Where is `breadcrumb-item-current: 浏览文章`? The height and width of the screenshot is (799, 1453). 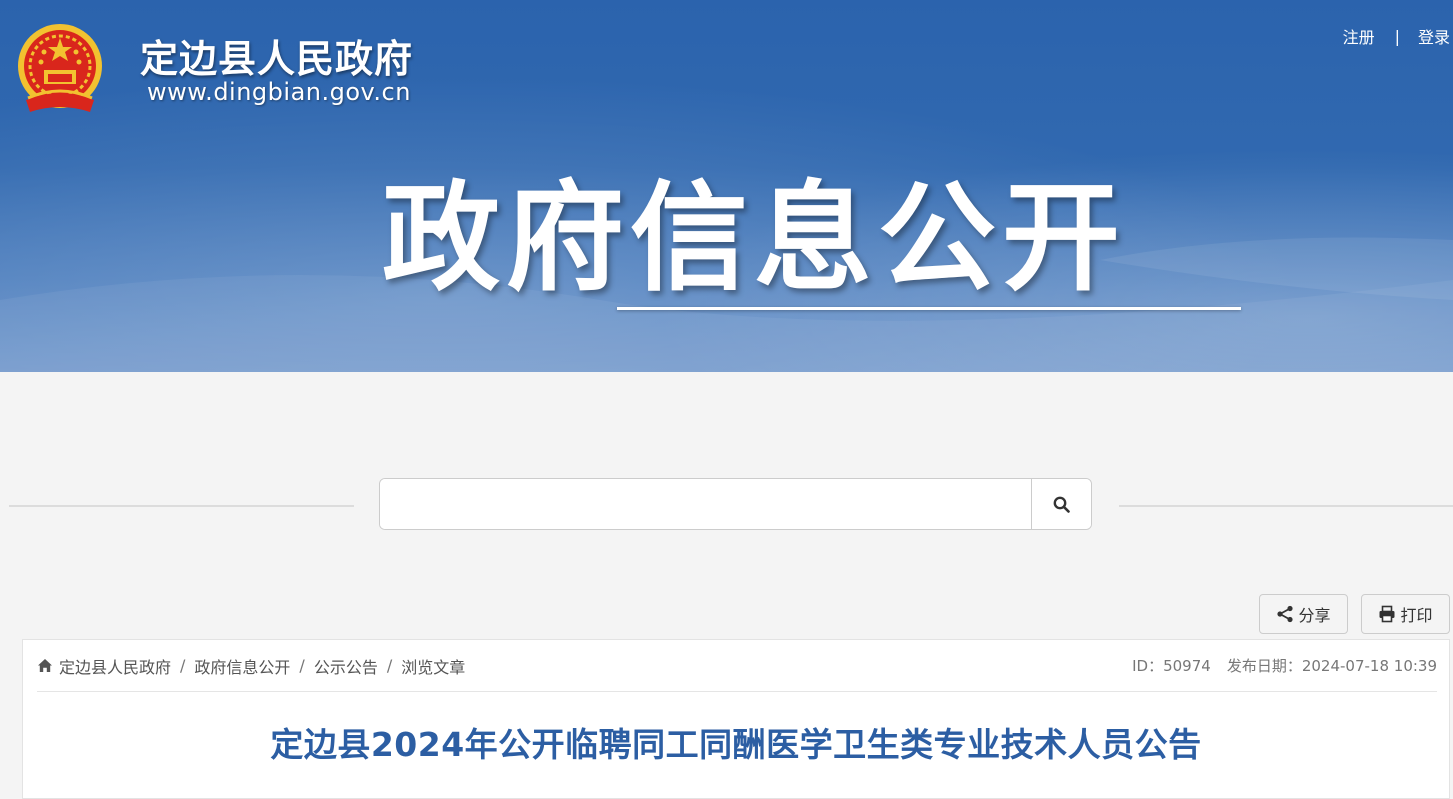 breadcrumb-item-current: 浏览文章 is located at coordinates (433, 667).